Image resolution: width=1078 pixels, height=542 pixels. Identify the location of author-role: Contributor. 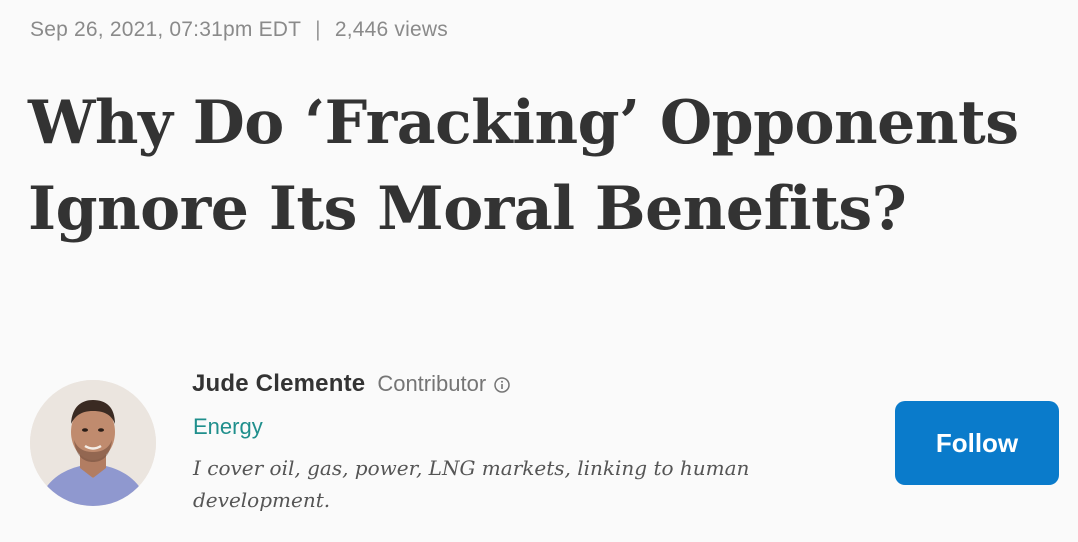
(432, 383).